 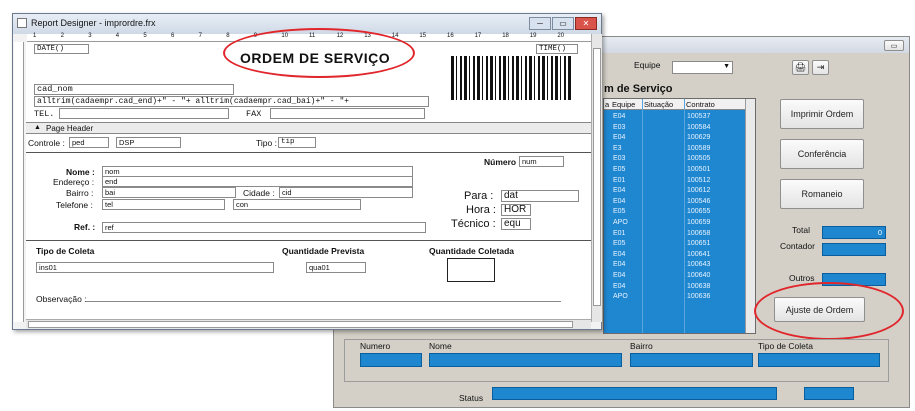 I want to click on status-field, so click(x=634, y=393).